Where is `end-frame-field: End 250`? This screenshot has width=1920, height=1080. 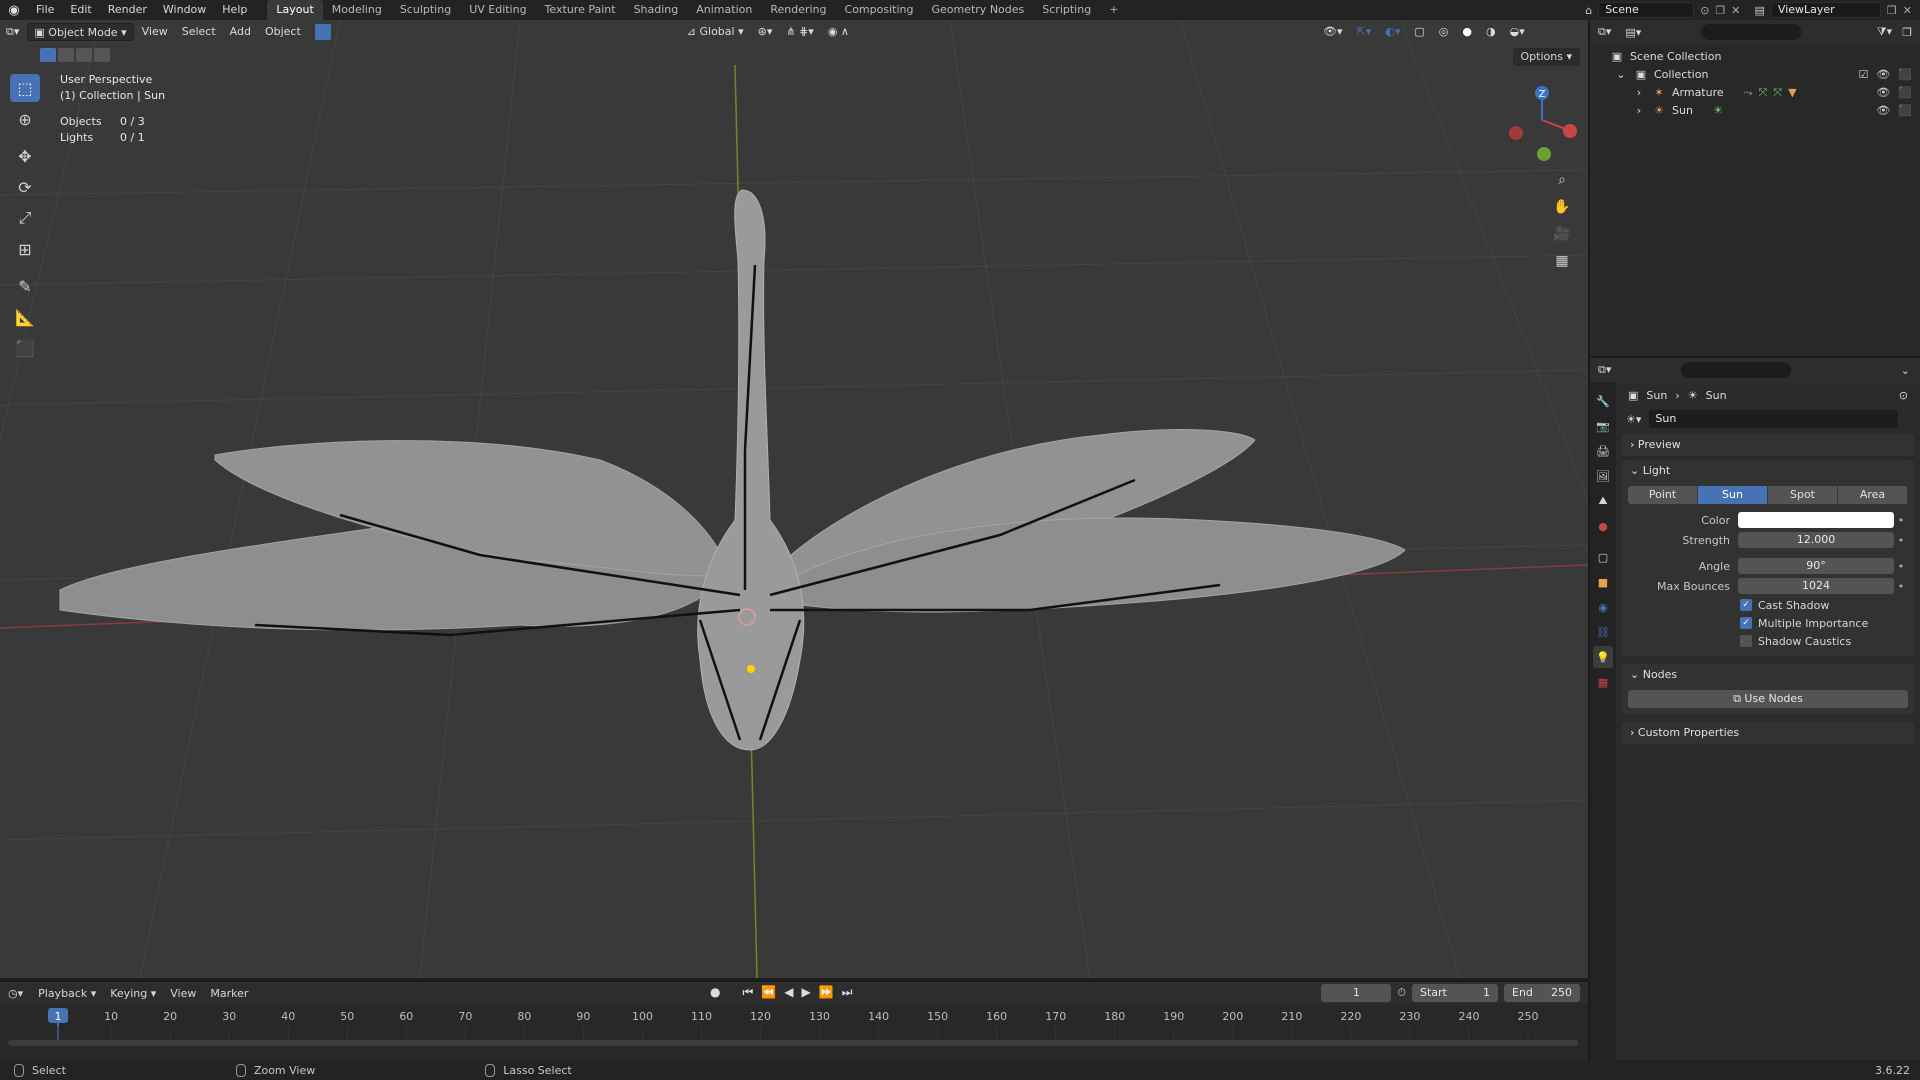
end-frame-field: End 250 is located at coordinates (1542, 993).